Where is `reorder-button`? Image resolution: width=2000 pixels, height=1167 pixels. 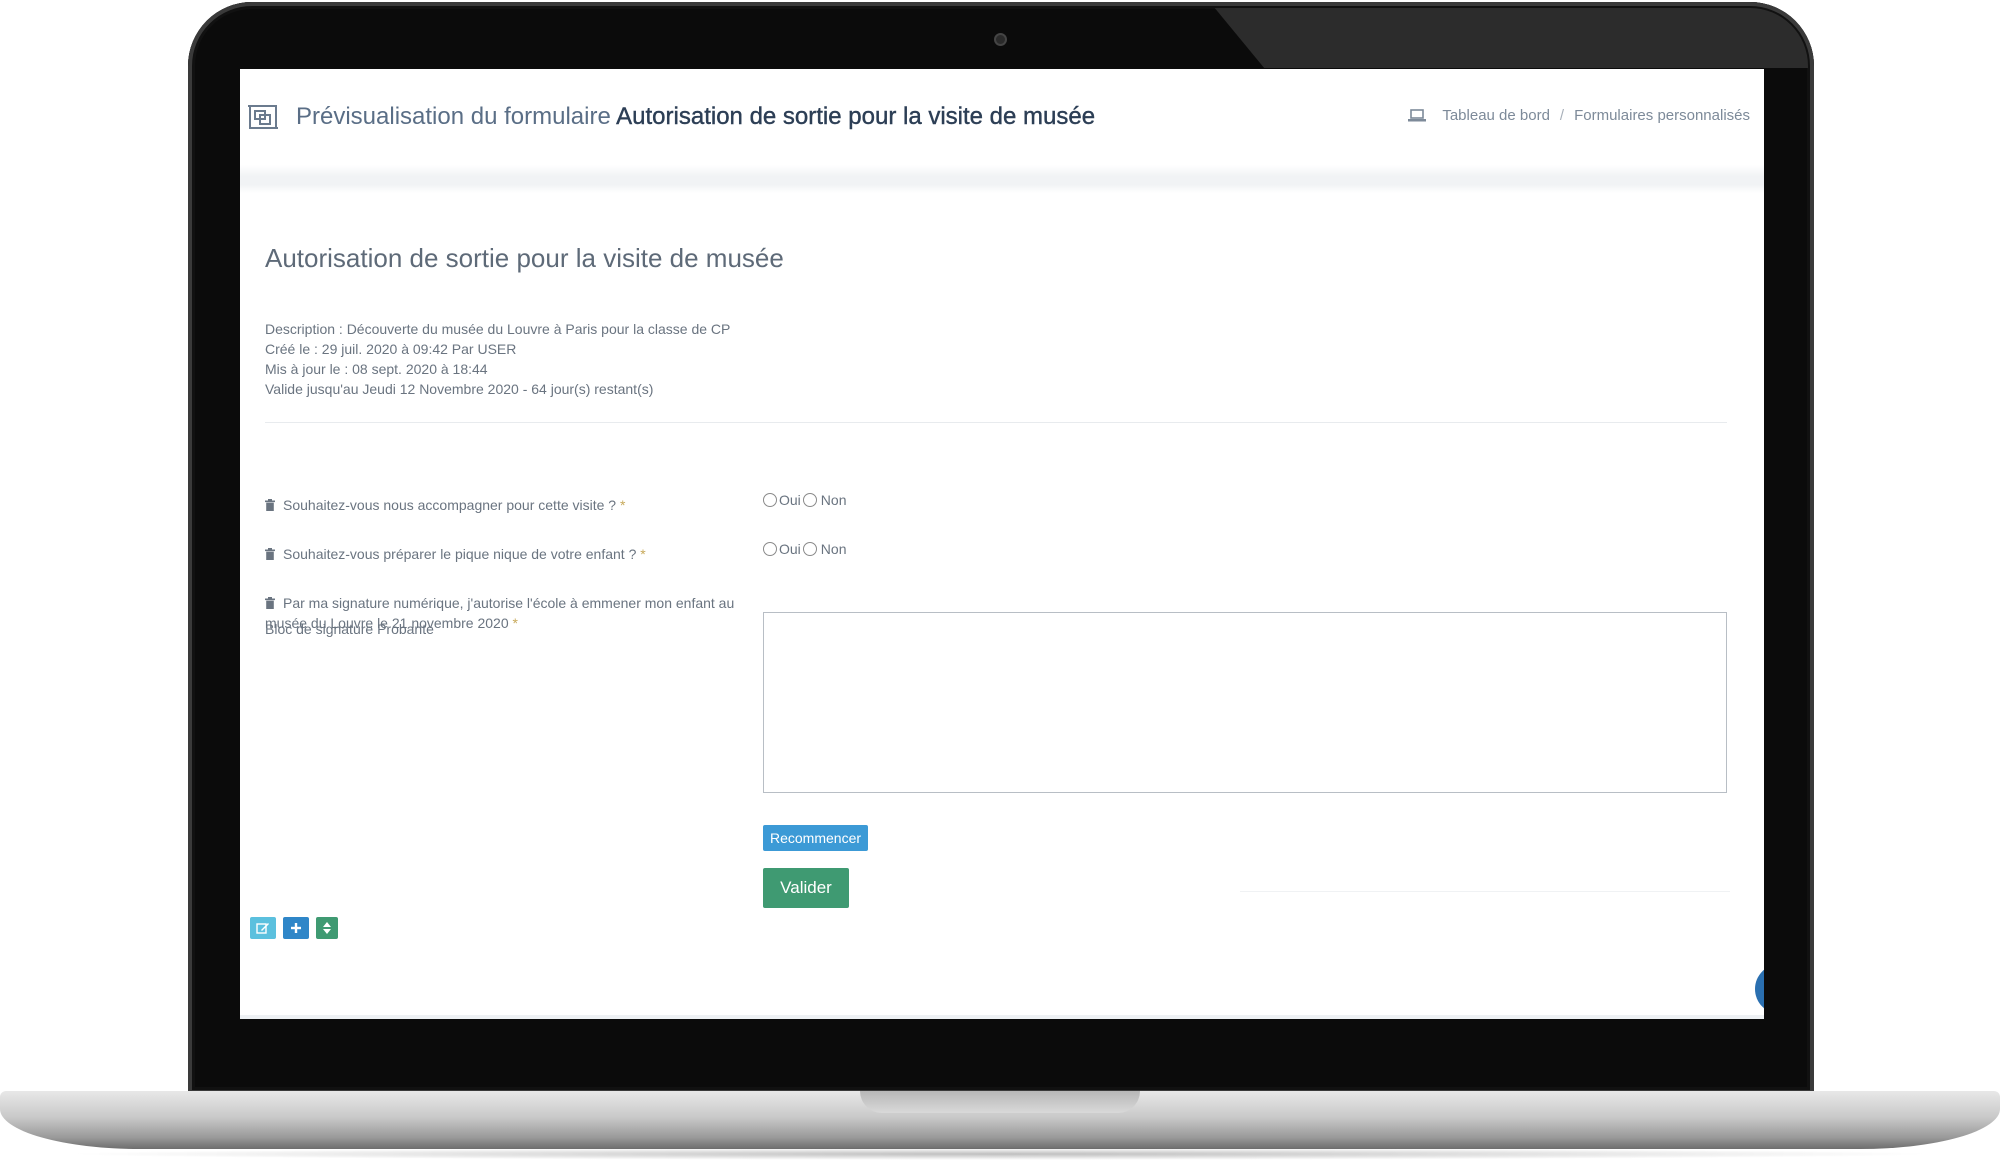
reorder-button is located at coordinates (327, 928).